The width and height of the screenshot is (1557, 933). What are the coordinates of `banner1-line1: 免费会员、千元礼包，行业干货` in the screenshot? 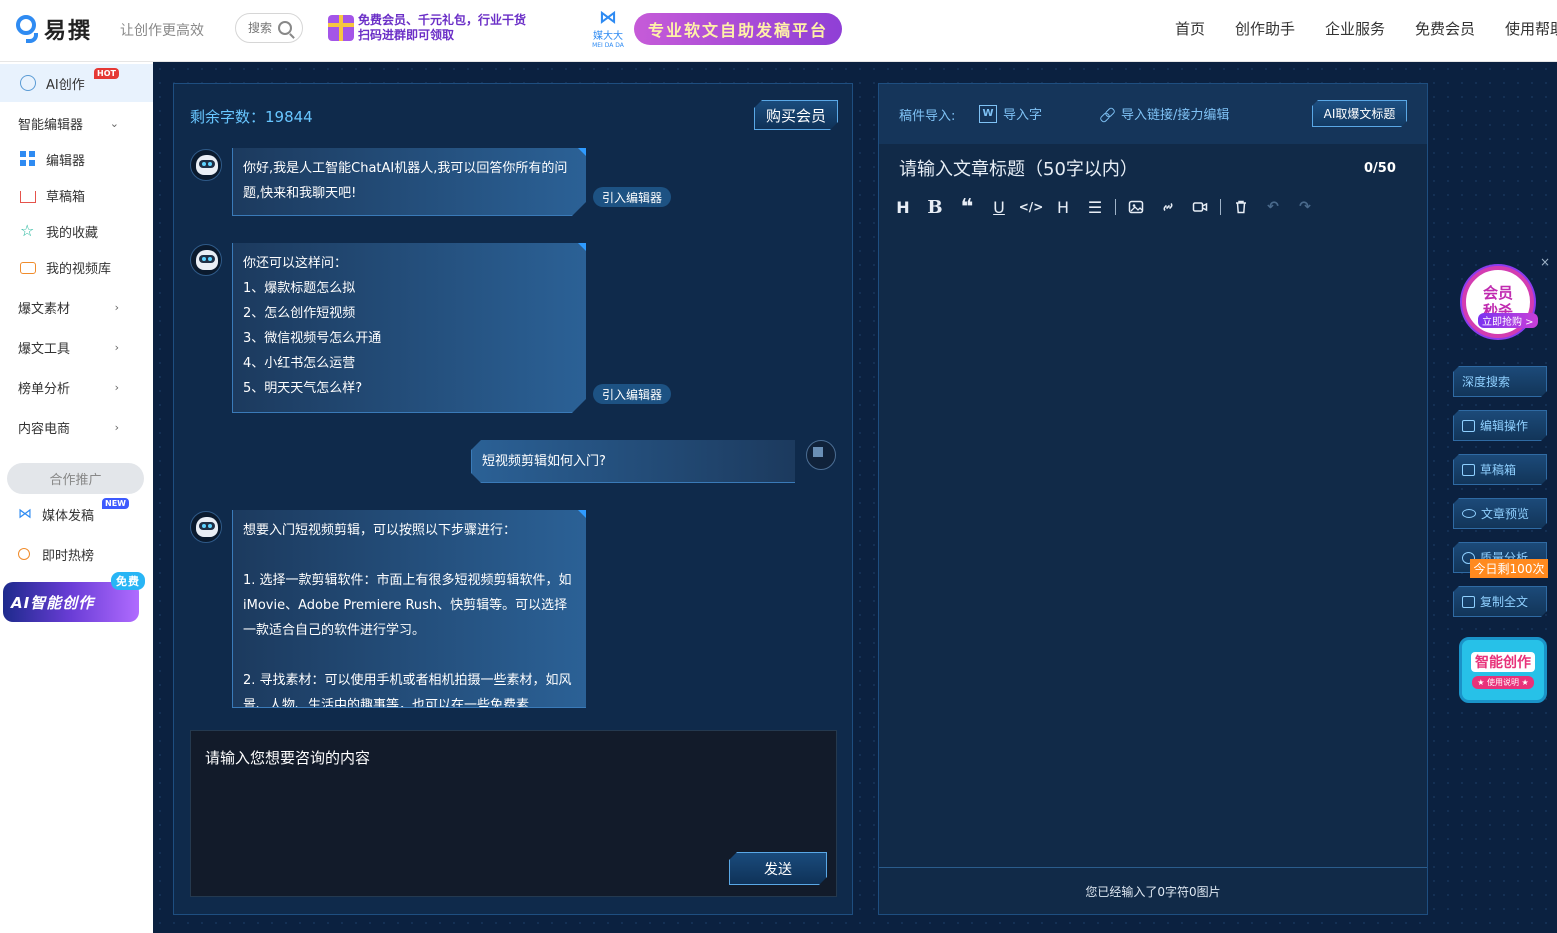 It's located at (442, 20).